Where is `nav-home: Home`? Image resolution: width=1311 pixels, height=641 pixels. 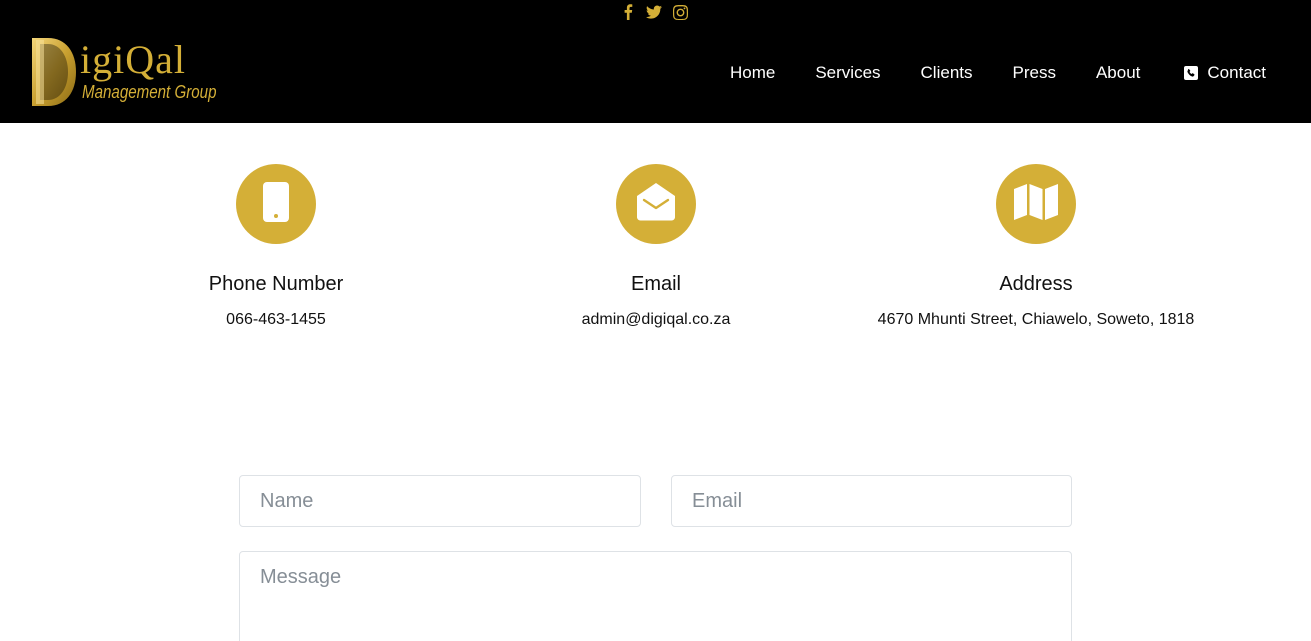 nav-home: Home is located at coordinates (752, 73).